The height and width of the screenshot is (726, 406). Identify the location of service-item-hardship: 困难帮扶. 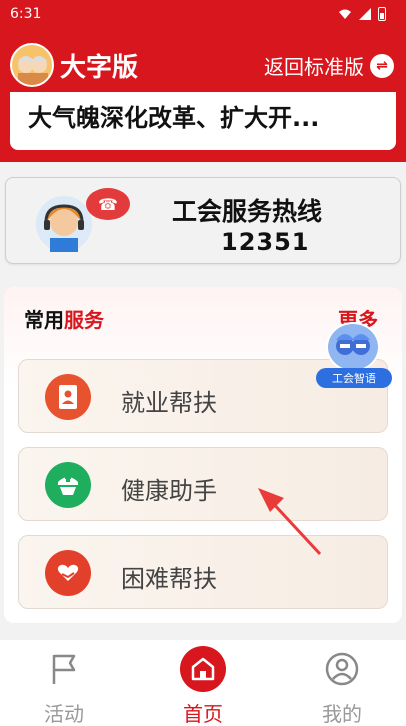
(203, 572).